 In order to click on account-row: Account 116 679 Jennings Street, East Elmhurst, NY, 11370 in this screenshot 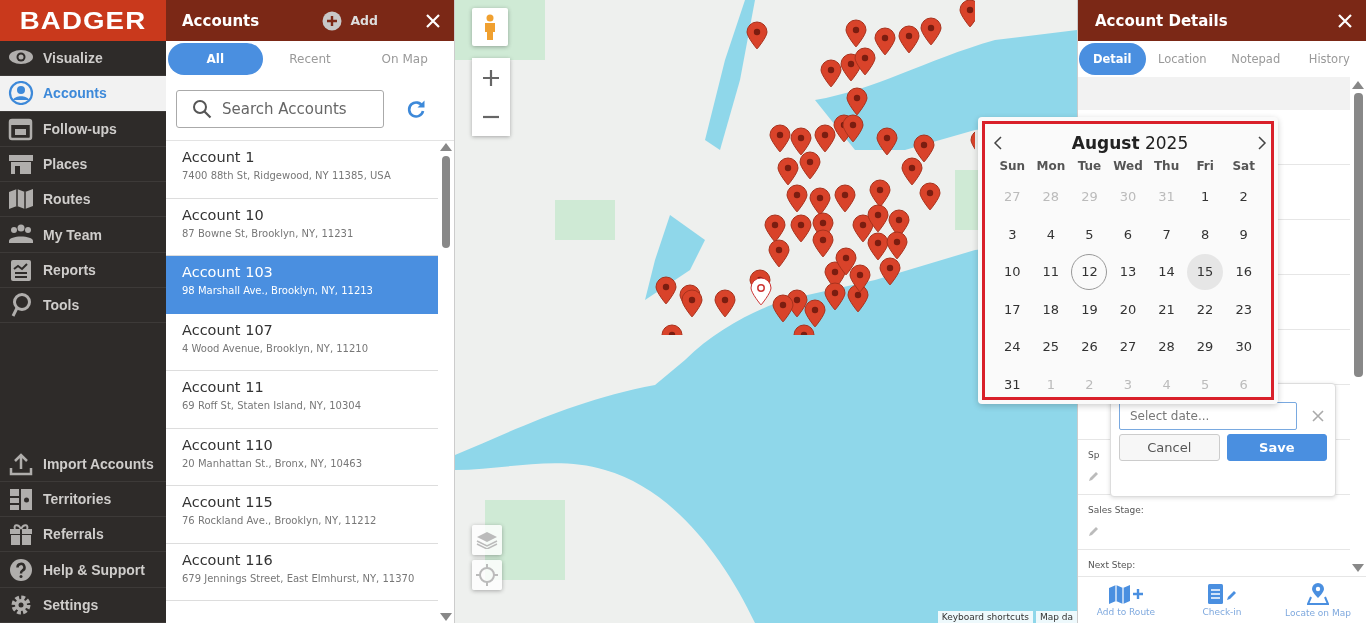, I will do `click(302, 572)`.